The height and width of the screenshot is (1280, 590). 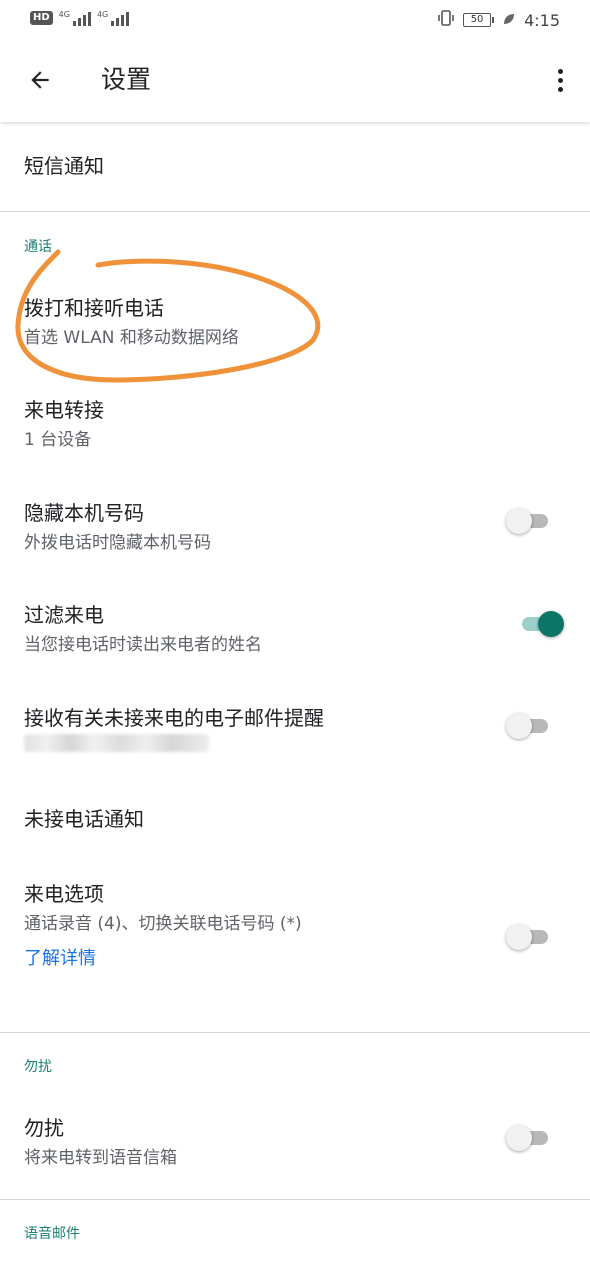 What do you see at coordinates (52, 1234) in the screenshot?
I see `section-header-voicemail: 语音邮件` at bounding box center [52, 1234].